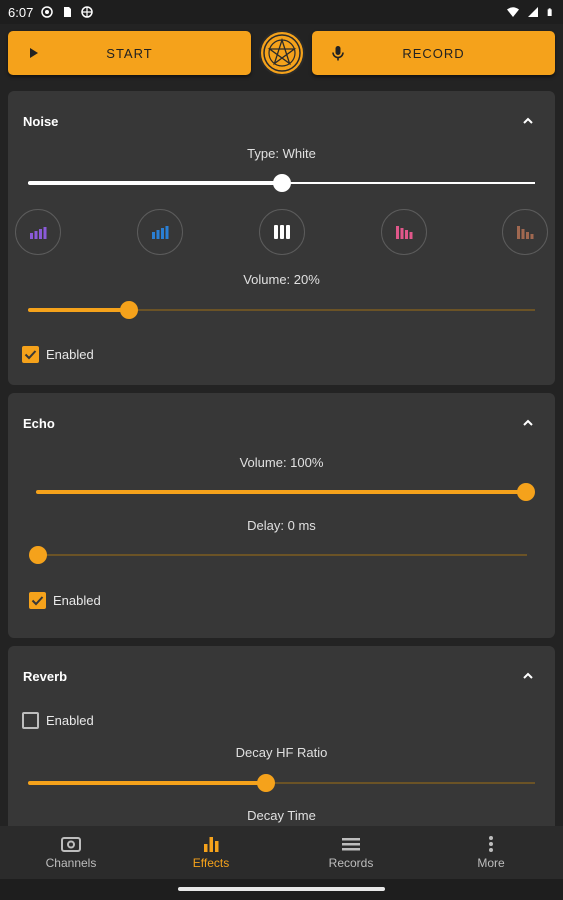 The height and width of the screenshot is (900, 563). What do you see at coordinates (47, 12) in the screenshot?
I see `settings-notification-icon` at bounding box center [47, 12].